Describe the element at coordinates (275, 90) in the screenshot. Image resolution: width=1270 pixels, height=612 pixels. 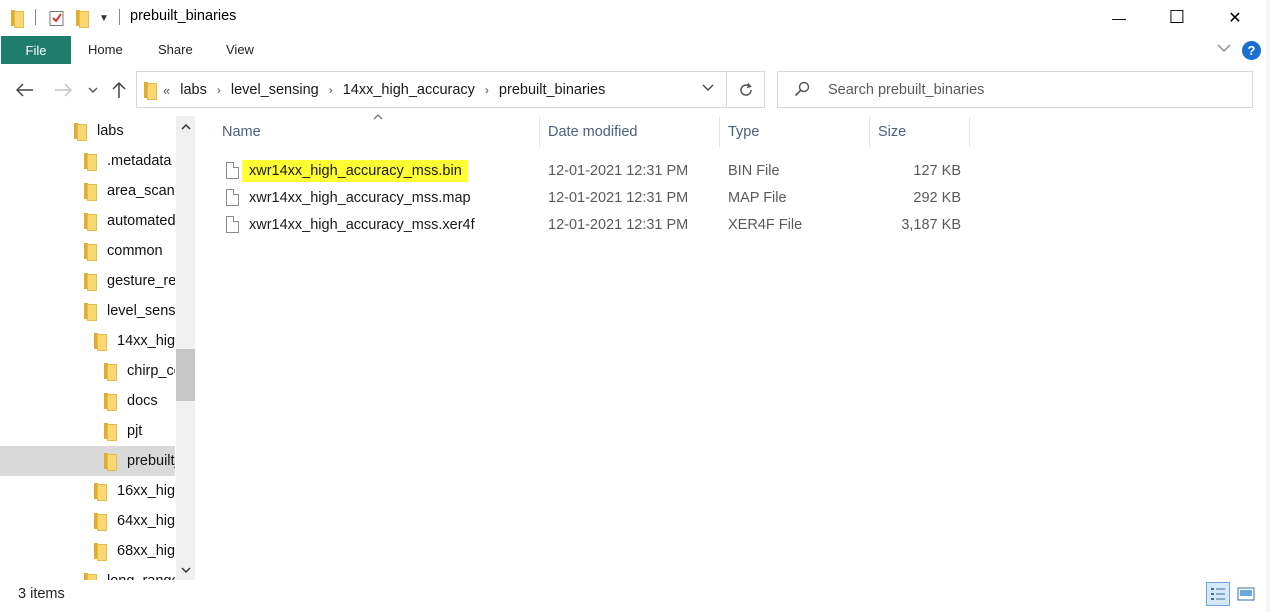
I see `breadcrumb-level-sensing: level_sensing` at that location.